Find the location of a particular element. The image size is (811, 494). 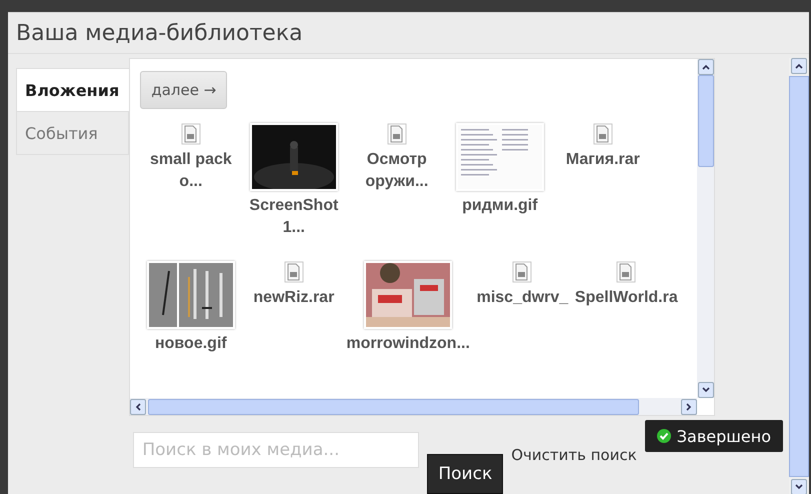

file-name: misc_dwrv_ is located at coordinates (522, 298).